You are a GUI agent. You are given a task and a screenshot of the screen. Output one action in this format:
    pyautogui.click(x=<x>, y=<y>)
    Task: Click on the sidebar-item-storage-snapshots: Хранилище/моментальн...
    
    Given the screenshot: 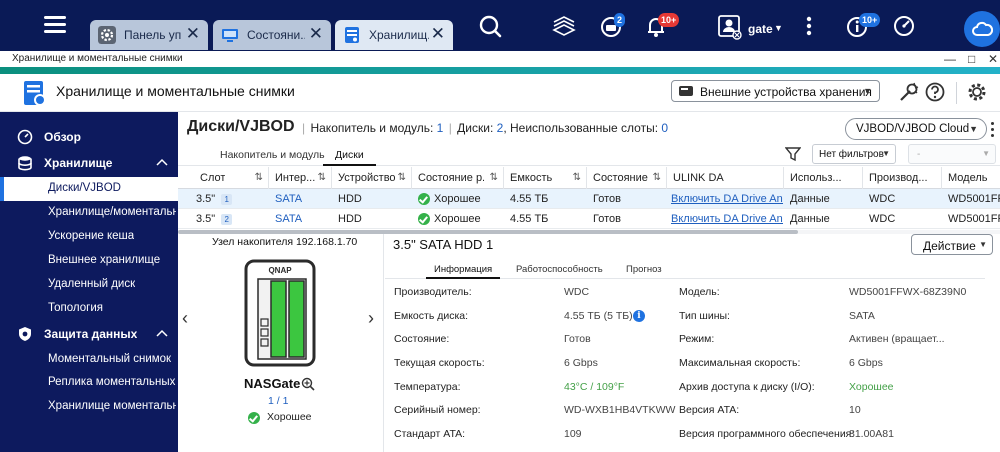 What is the action you would take?
    pyautogui.click(x=89, y=213)
    